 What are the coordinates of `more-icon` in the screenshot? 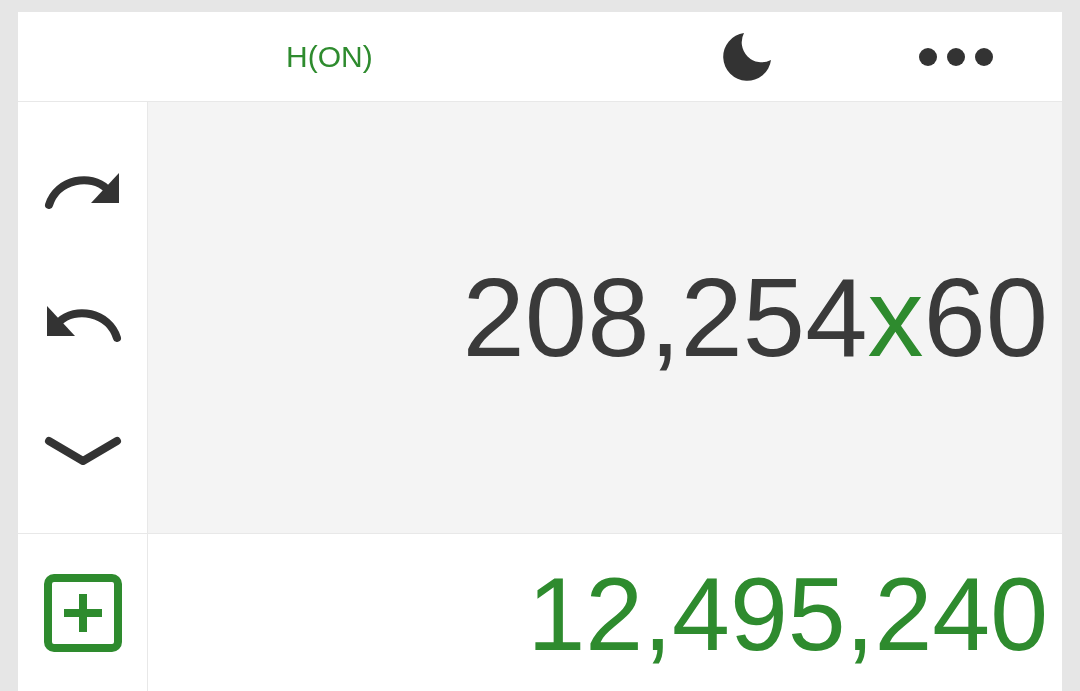 It's located at (955, 56).